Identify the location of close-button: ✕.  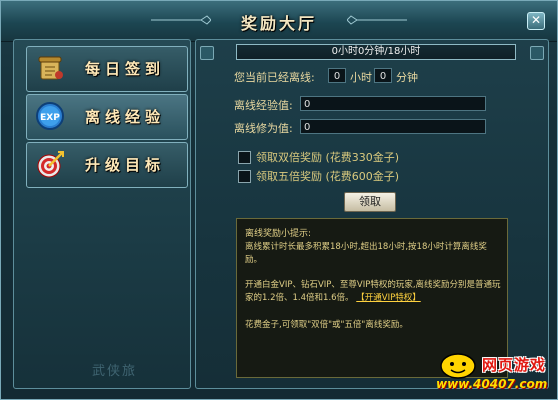
(536, 21).